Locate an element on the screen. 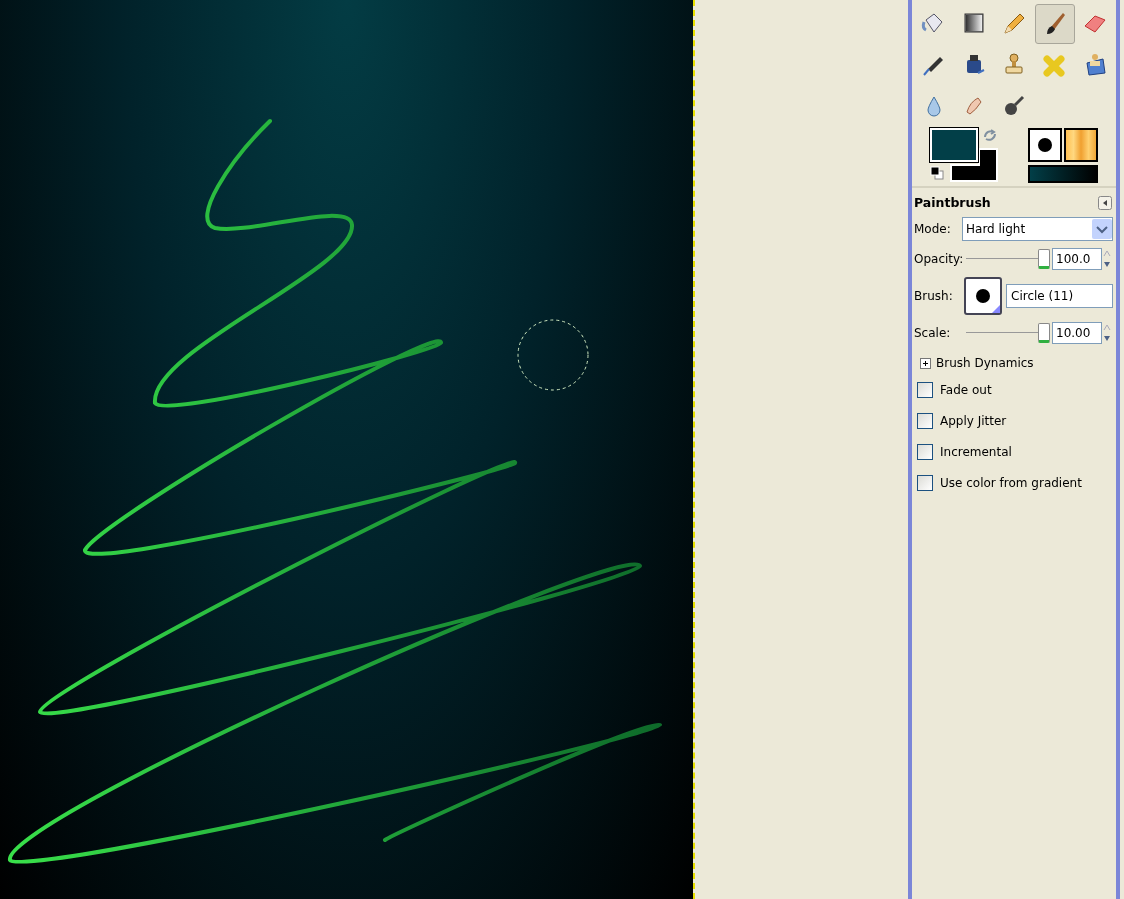 This screenshot has height=899, width=1124. tool-button is located at coordinates (1054, 24).